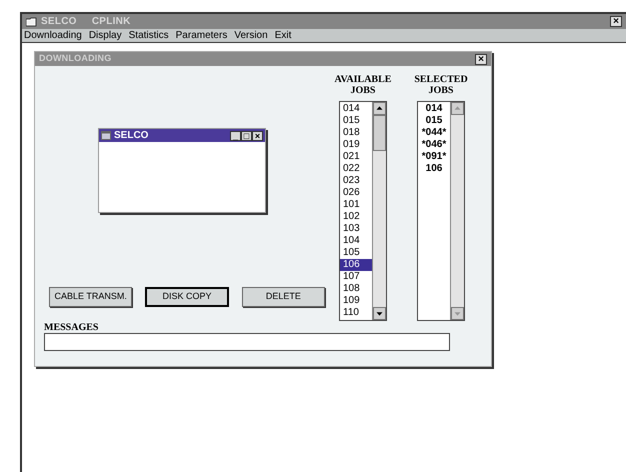 The image size is (626, 472). I want to click on menu-item: Display, so click(105, 36).